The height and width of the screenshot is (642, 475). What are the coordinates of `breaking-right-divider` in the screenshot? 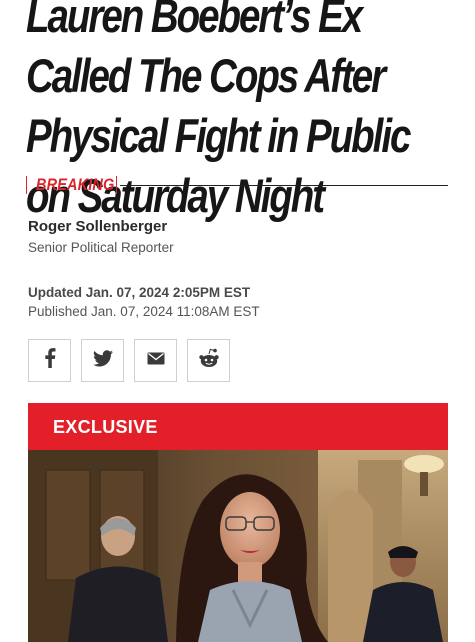 It's located at (116, 185).